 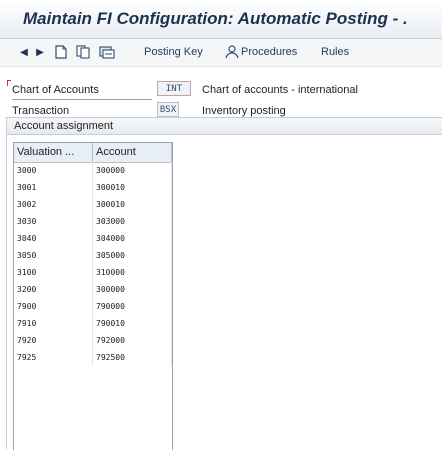 What do you see at coordinates (53, 204) in the screenshot?
I see `valuation-cell: 3002` at bounding box center [53, 204].